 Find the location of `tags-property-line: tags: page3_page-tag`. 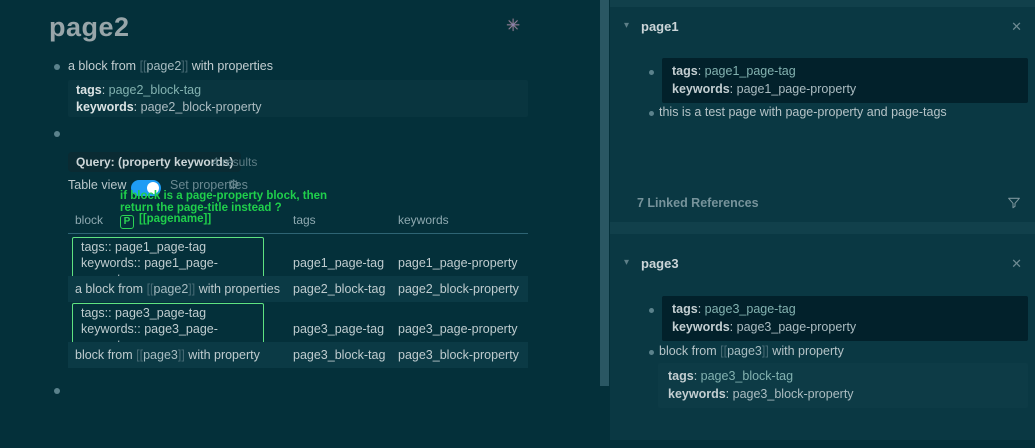

tags-property-line: tags: page3_page-tag is located at coordinates (845, 309).